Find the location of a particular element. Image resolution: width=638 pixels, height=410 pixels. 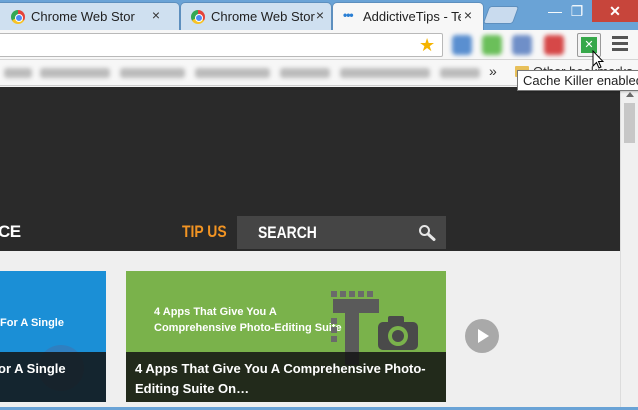

card-title: or A Single is located at coordinates (33, 368).